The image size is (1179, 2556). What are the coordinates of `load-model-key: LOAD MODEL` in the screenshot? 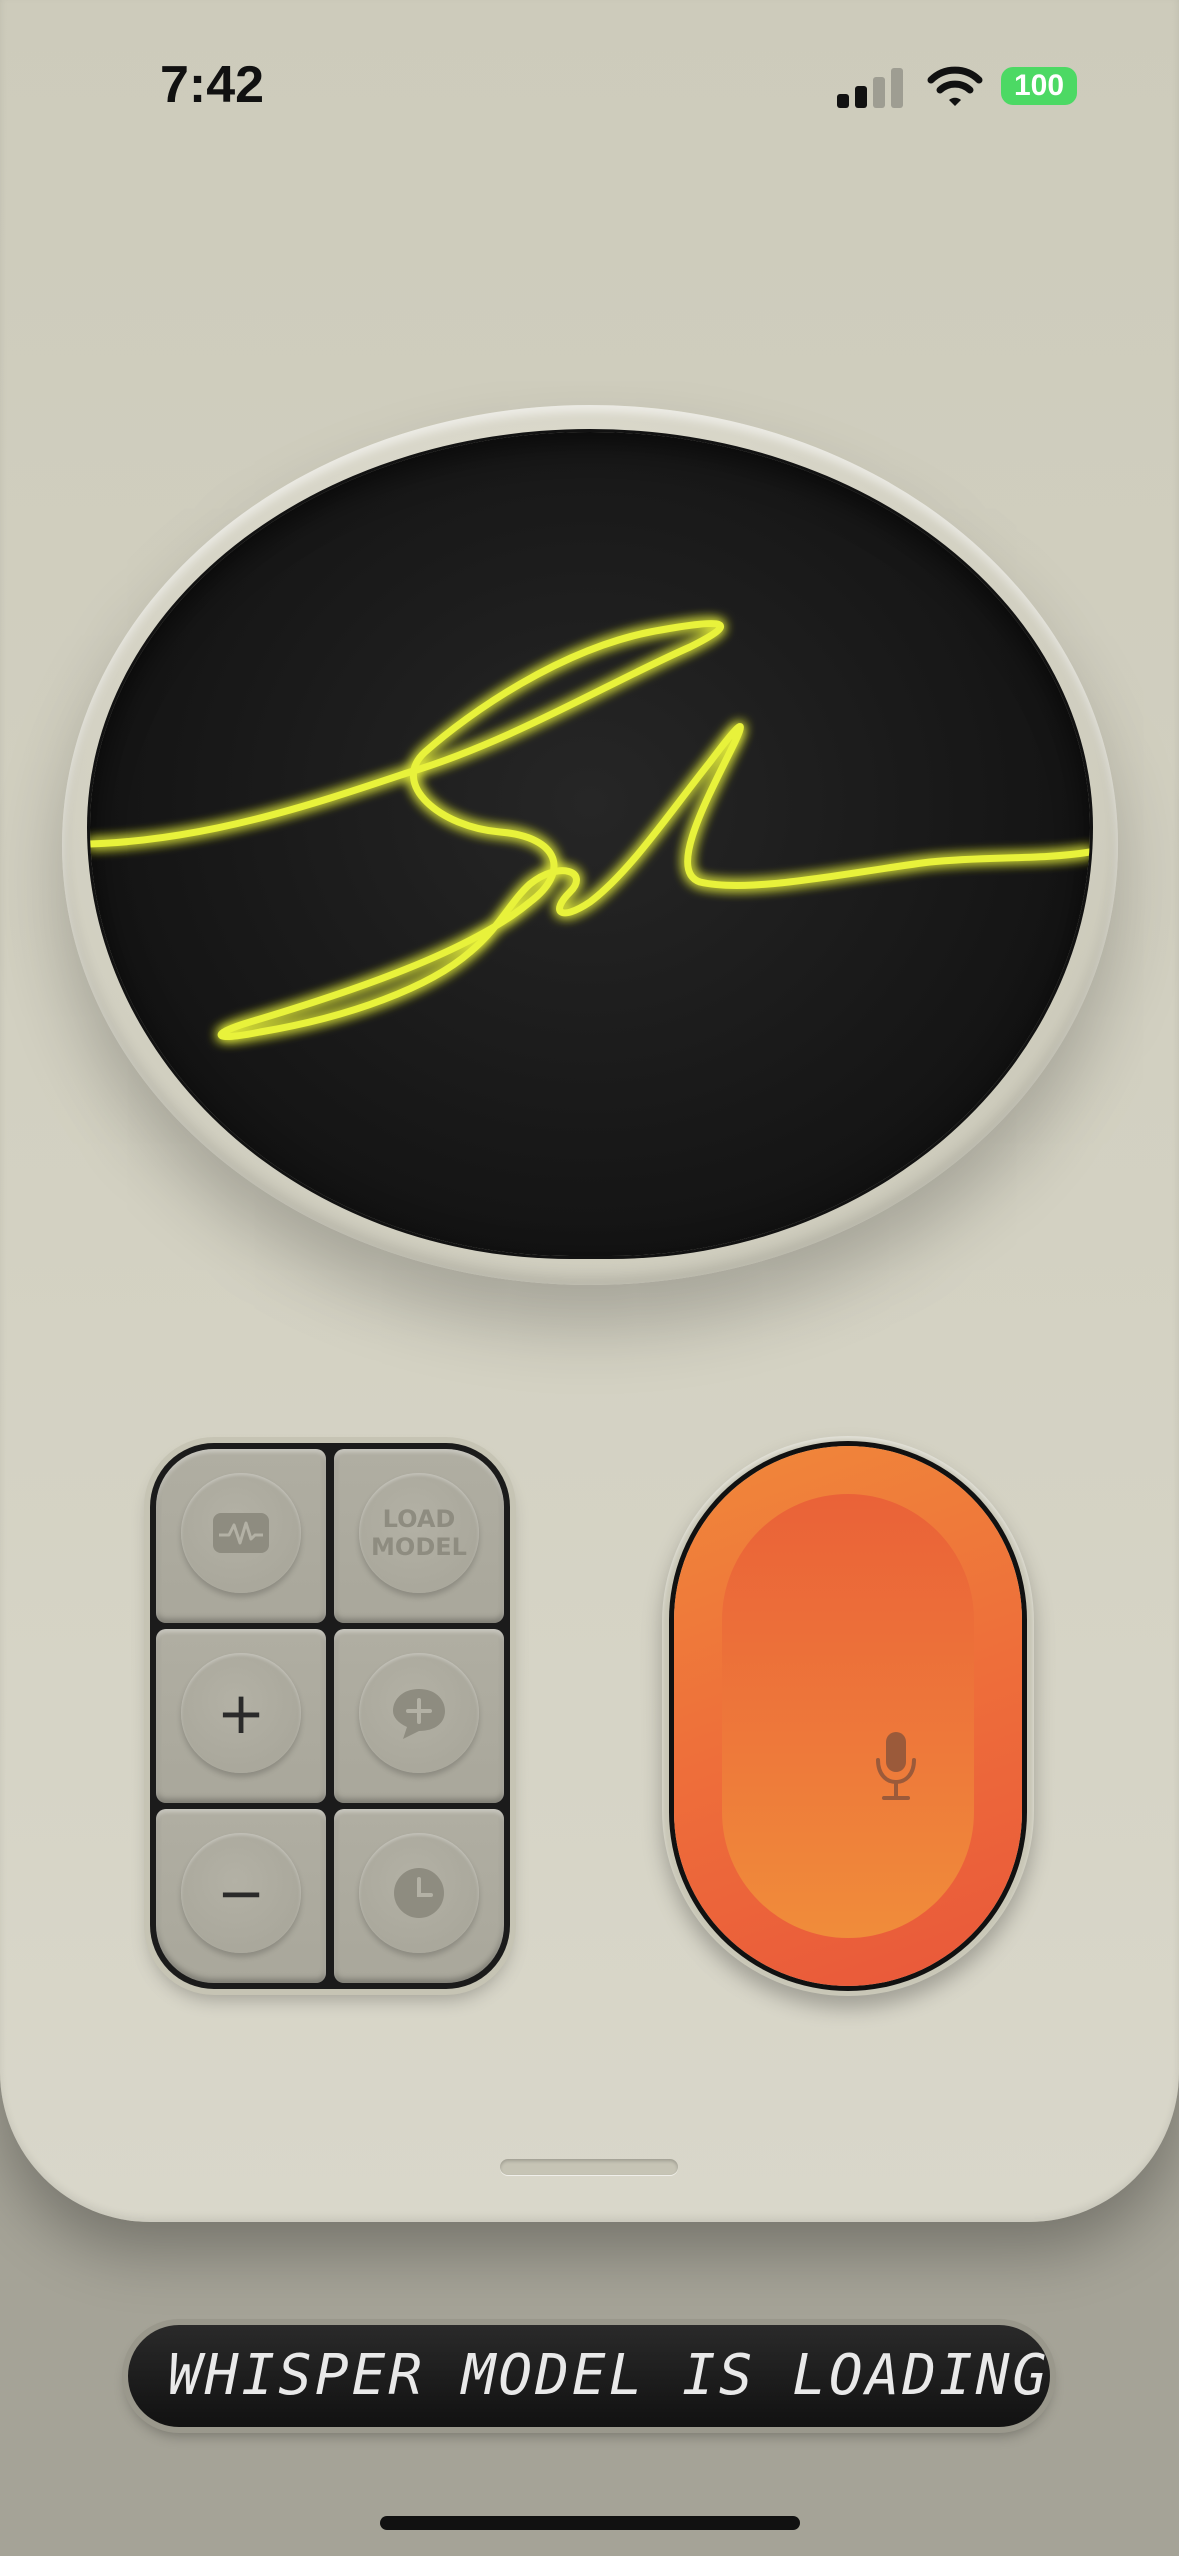 It's located at (419, 1536).